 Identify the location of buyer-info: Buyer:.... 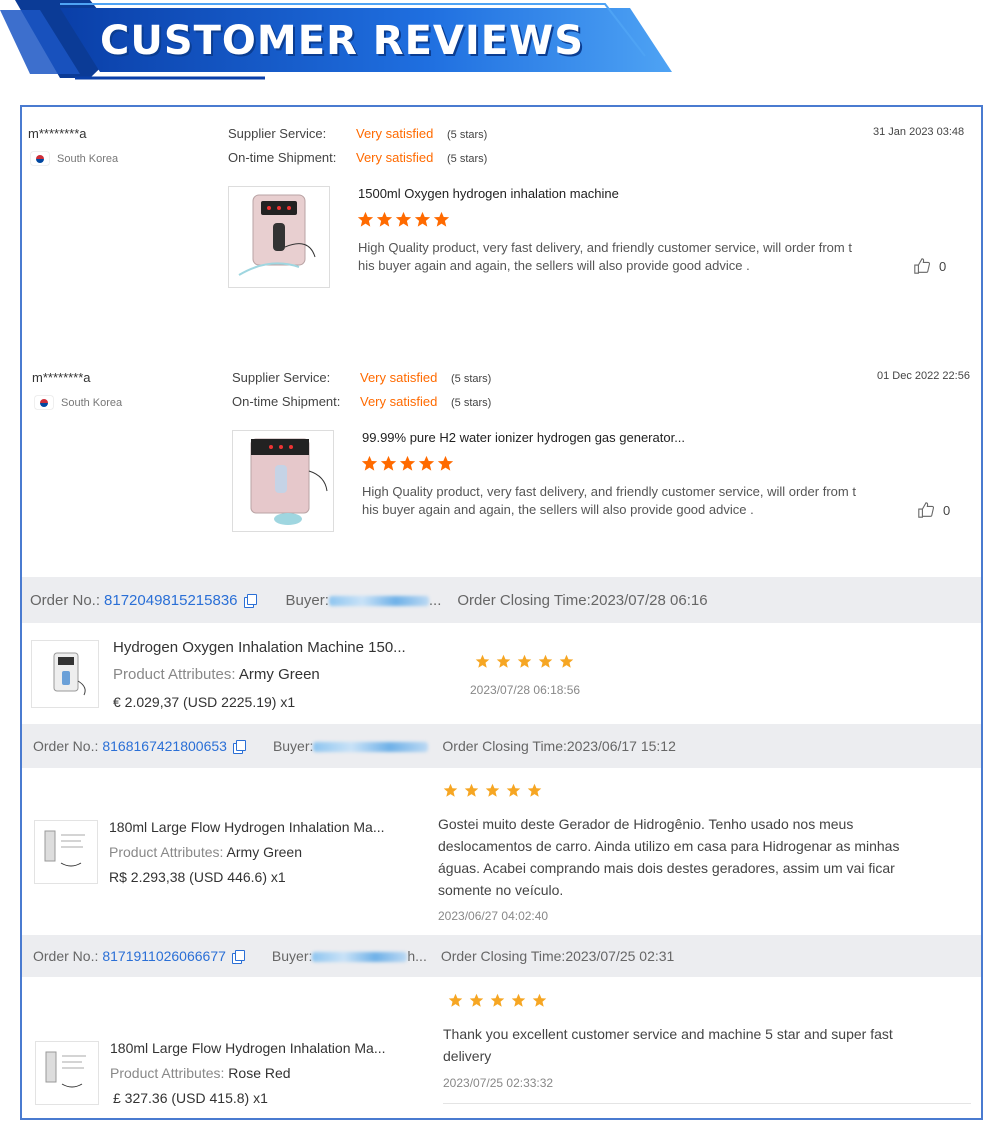
(364, 600).